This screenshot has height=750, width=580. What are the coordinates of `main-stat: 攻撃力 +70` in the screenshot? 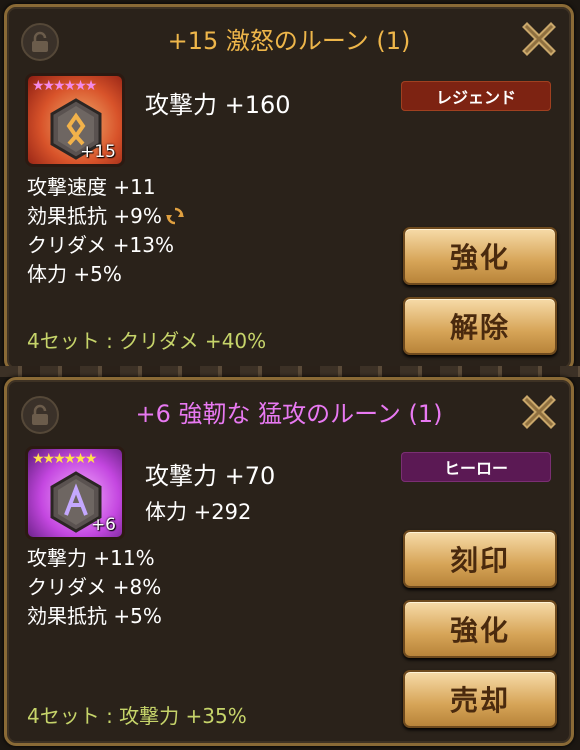 It's located at (210, 476).